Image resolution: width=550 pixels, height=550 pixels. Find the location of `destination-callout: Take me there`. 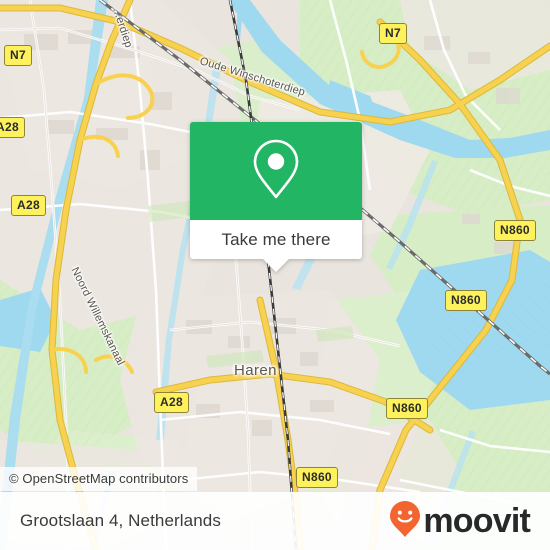

destination-callout: Take me there is located at coordinates (276, 197).